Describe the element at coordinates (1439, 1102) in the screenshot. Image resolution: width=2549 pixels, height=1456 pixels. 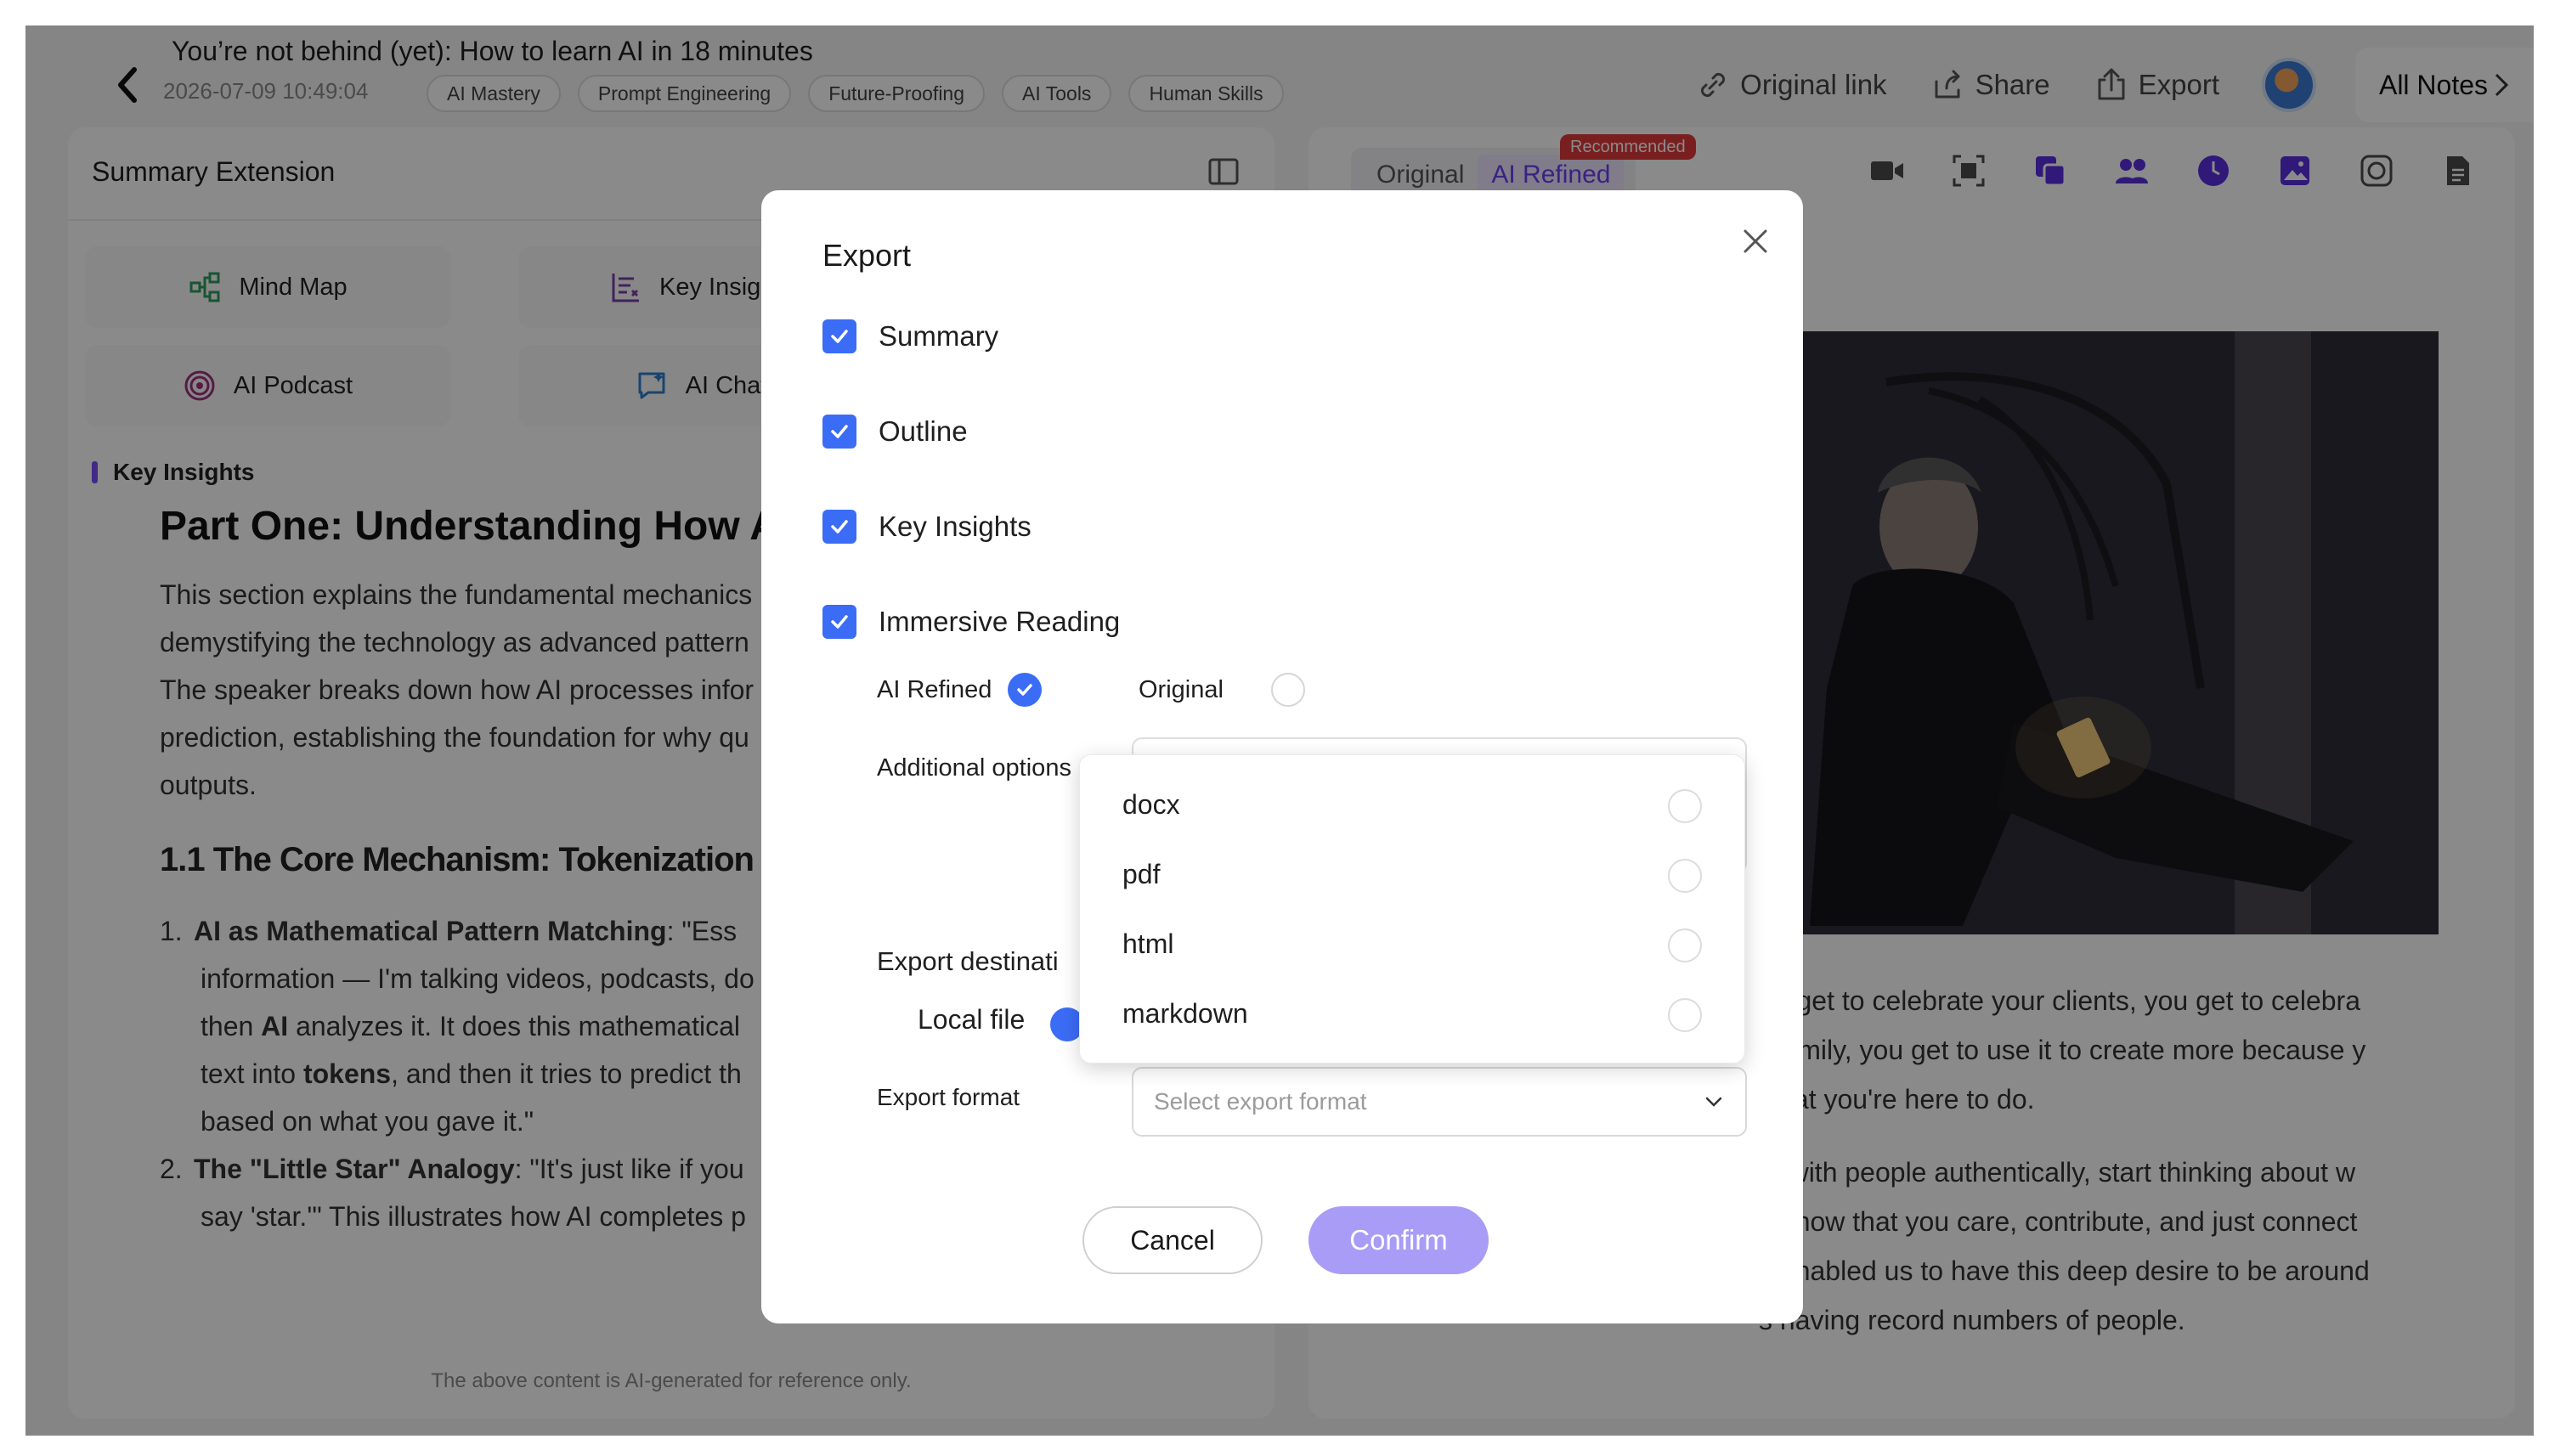
I see `export-format-select: Select export format` at that location.